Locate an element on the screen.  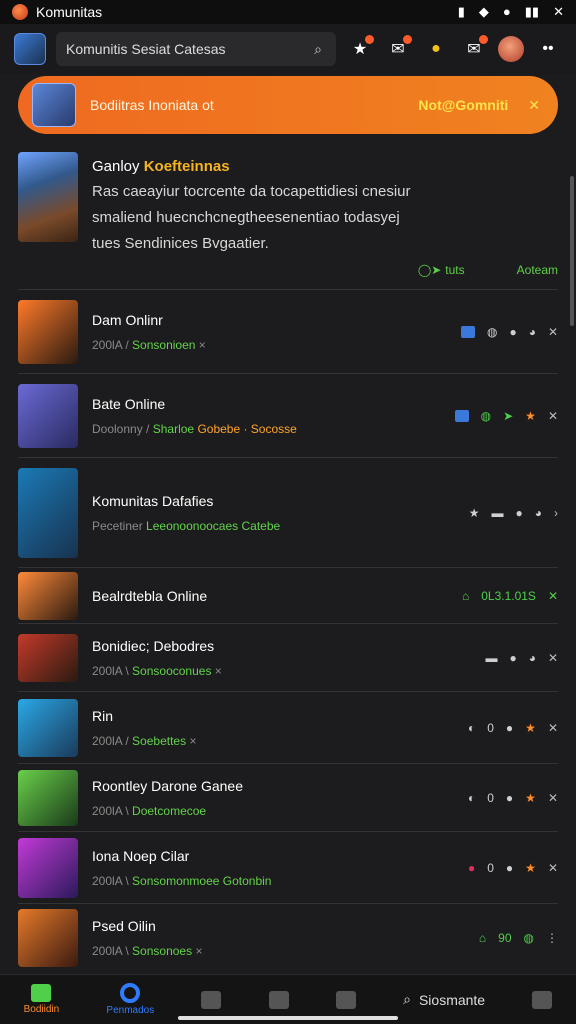
status-icons: ▮ ◆ ● ▮▮ ✕ is located at coordinates (511, 12).